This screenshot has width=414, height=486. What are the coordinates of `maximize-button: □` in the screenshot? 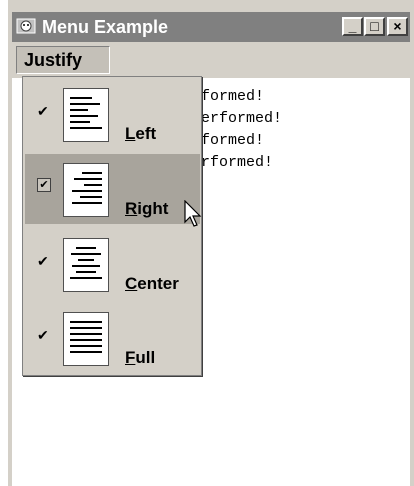 It's located at (374, 26).